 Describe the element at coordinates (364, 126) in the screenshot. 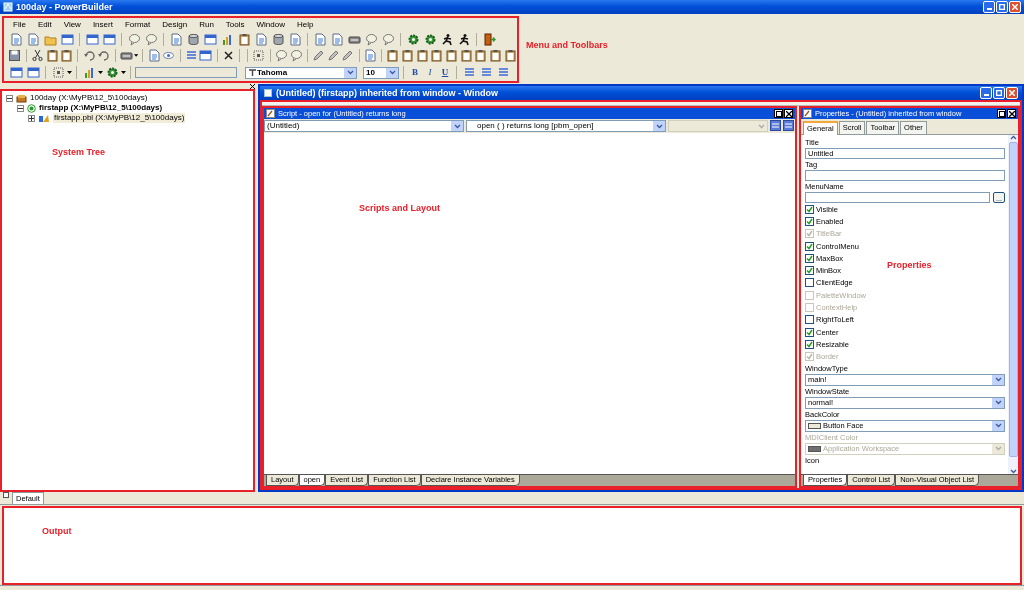

I see `object-dropdown: (Untitled)` at that location.